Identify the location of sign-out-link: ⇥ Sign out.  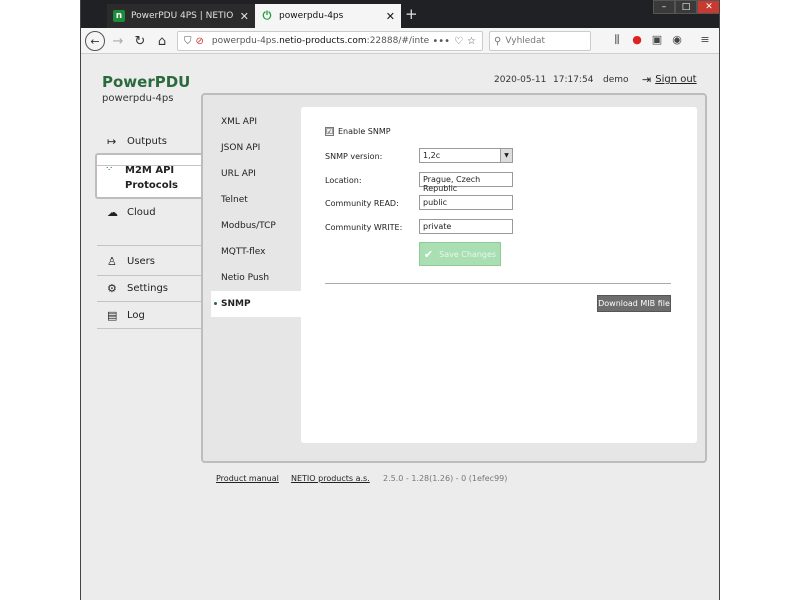
(669, 79).